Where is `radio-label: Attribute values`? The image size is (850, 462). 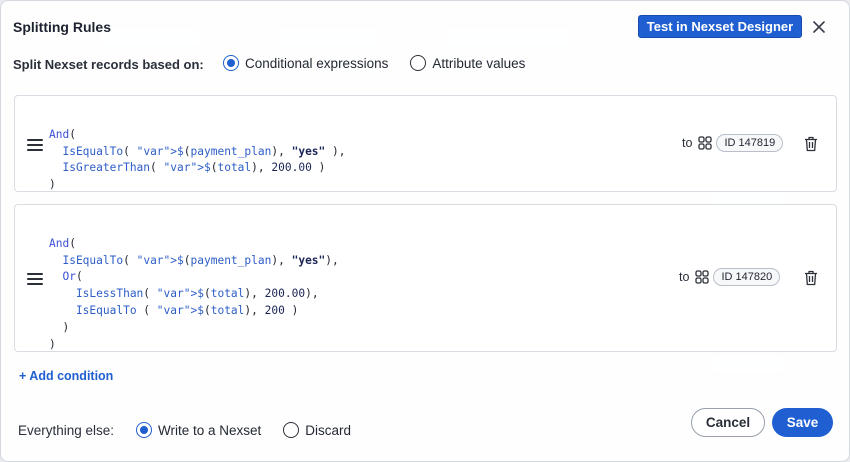 radio-label: Attribute values is located at coordinates (479, 63).